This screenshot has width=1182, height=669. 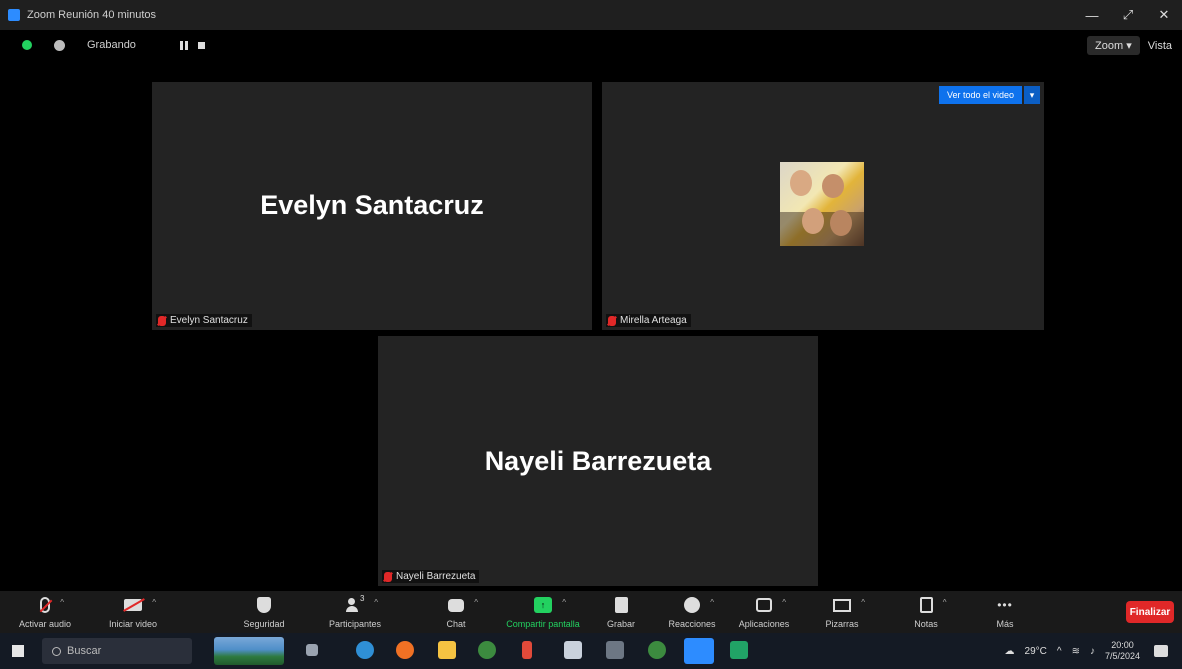 What do you see at coordinates (92, 15) in the screenshot?
I see `window-title: Zoom Reunión 40 minutos` at bounding box center [92, 15].